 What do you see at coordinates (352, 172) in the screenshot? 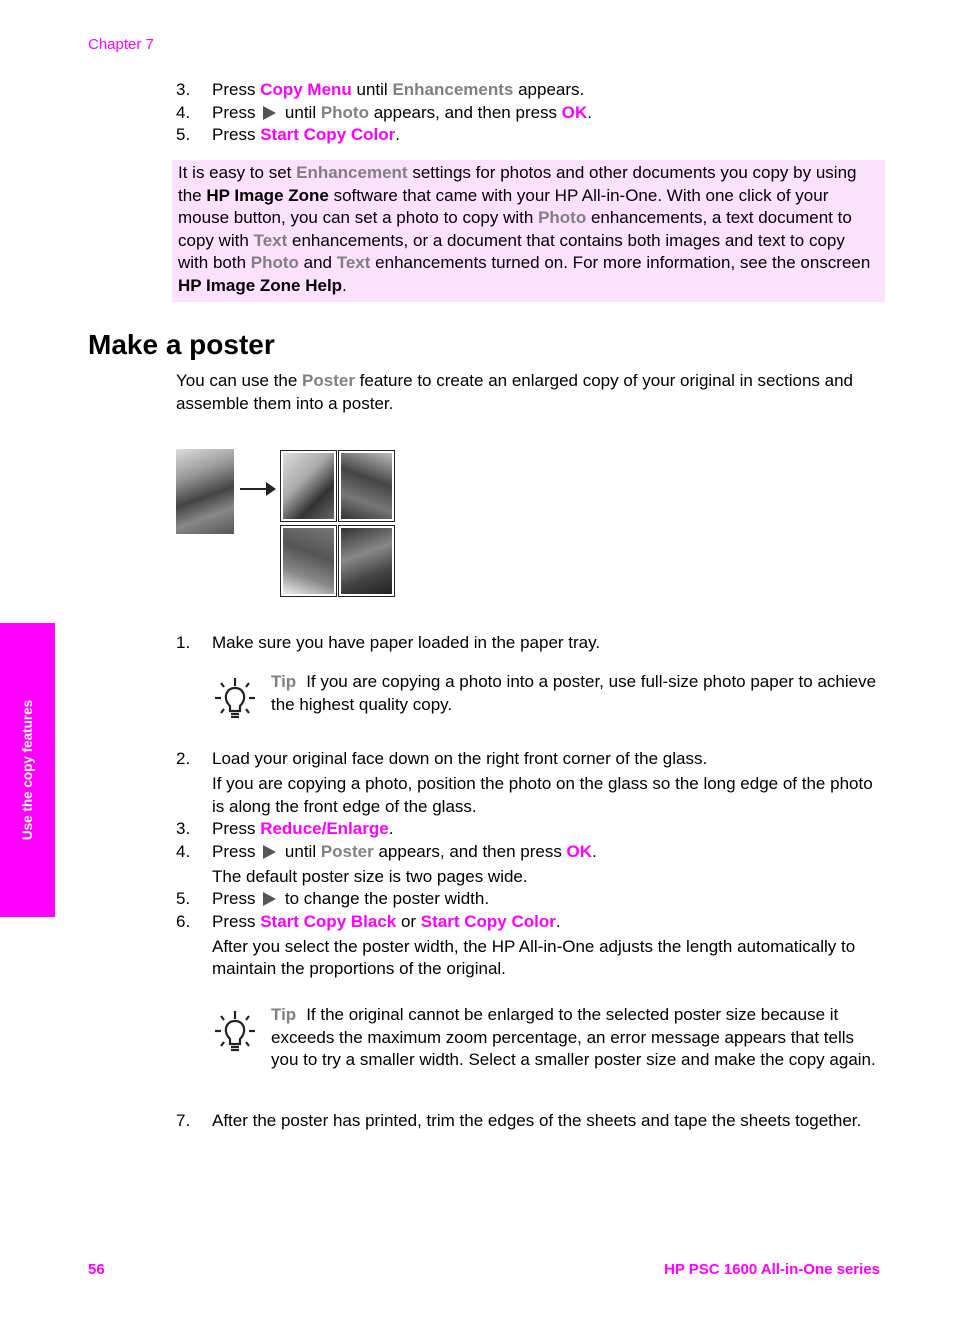
I see `menu-option-name: Enhancement` at bounding box center [352, 172].